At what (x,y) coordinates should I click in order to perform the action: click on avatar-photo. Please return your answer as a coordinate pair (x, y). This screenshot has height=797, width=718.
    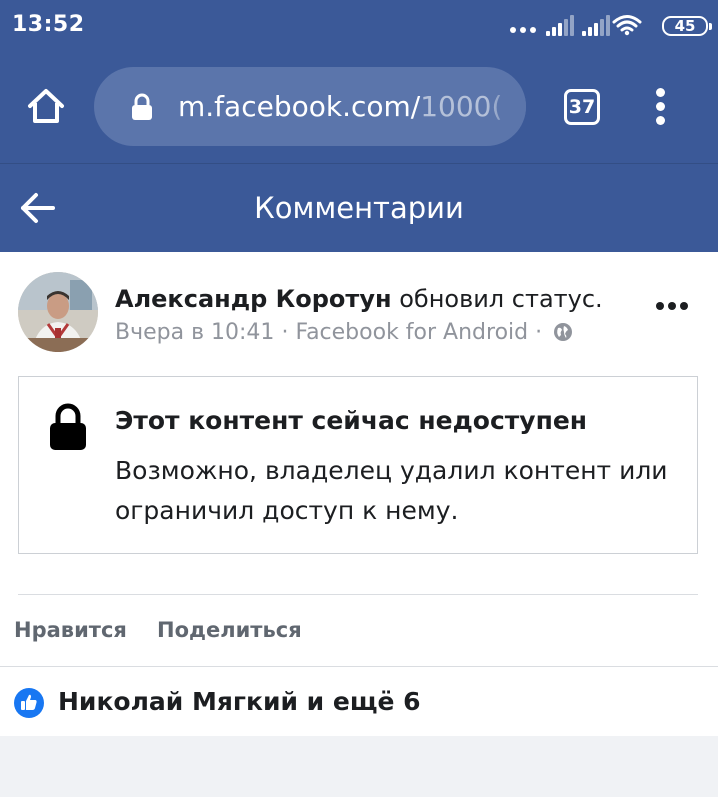
    Looking at the image, I should click on (58, 312).